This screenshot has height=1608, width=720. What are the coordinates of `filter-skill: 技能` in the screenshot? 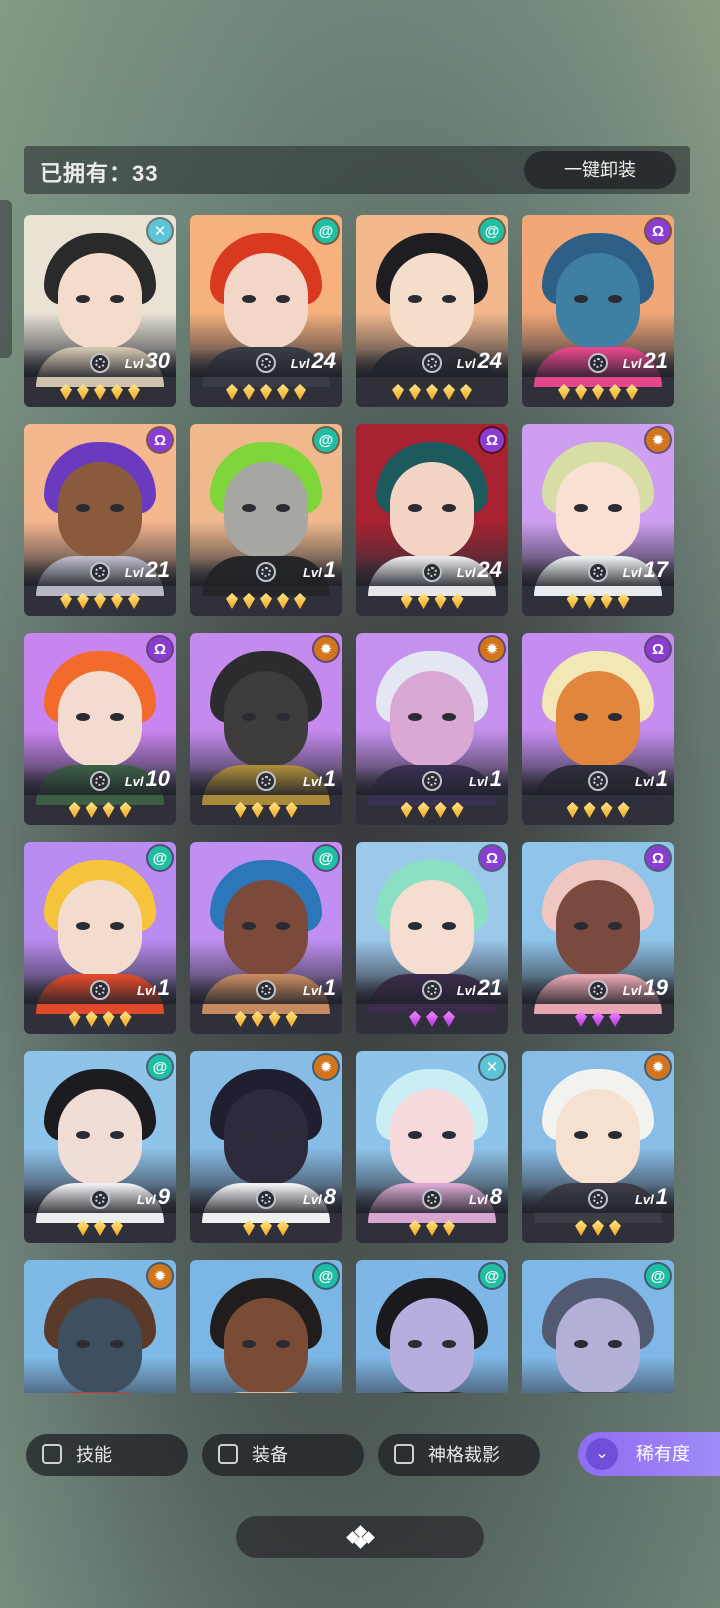 It's located at (107, 1455).